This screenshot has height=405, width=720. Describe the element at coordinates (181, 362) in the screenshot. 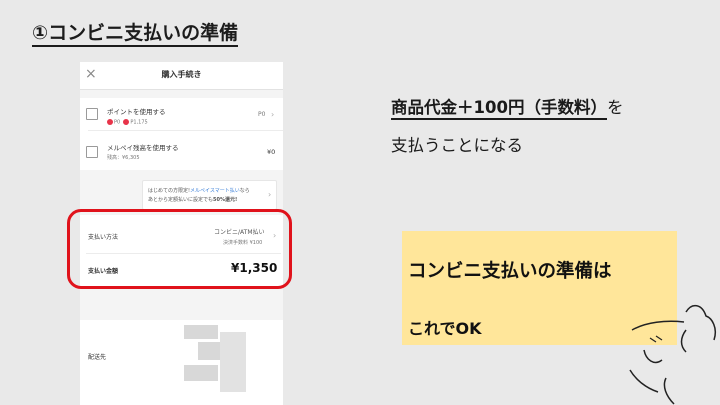

I see `shipping-card: 配送先` at that location.